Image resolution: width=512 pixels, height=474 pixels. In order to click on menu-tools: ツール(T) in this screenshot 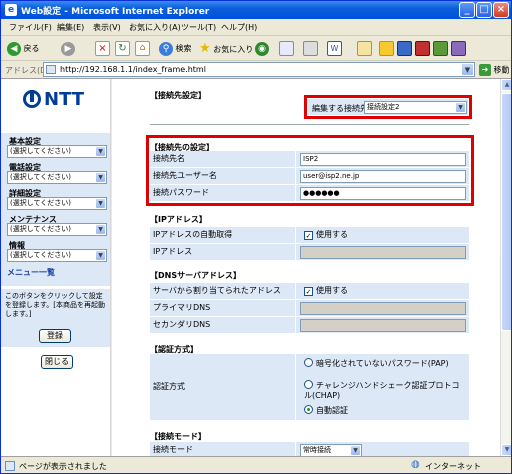, I will do `click(198, 27)`.